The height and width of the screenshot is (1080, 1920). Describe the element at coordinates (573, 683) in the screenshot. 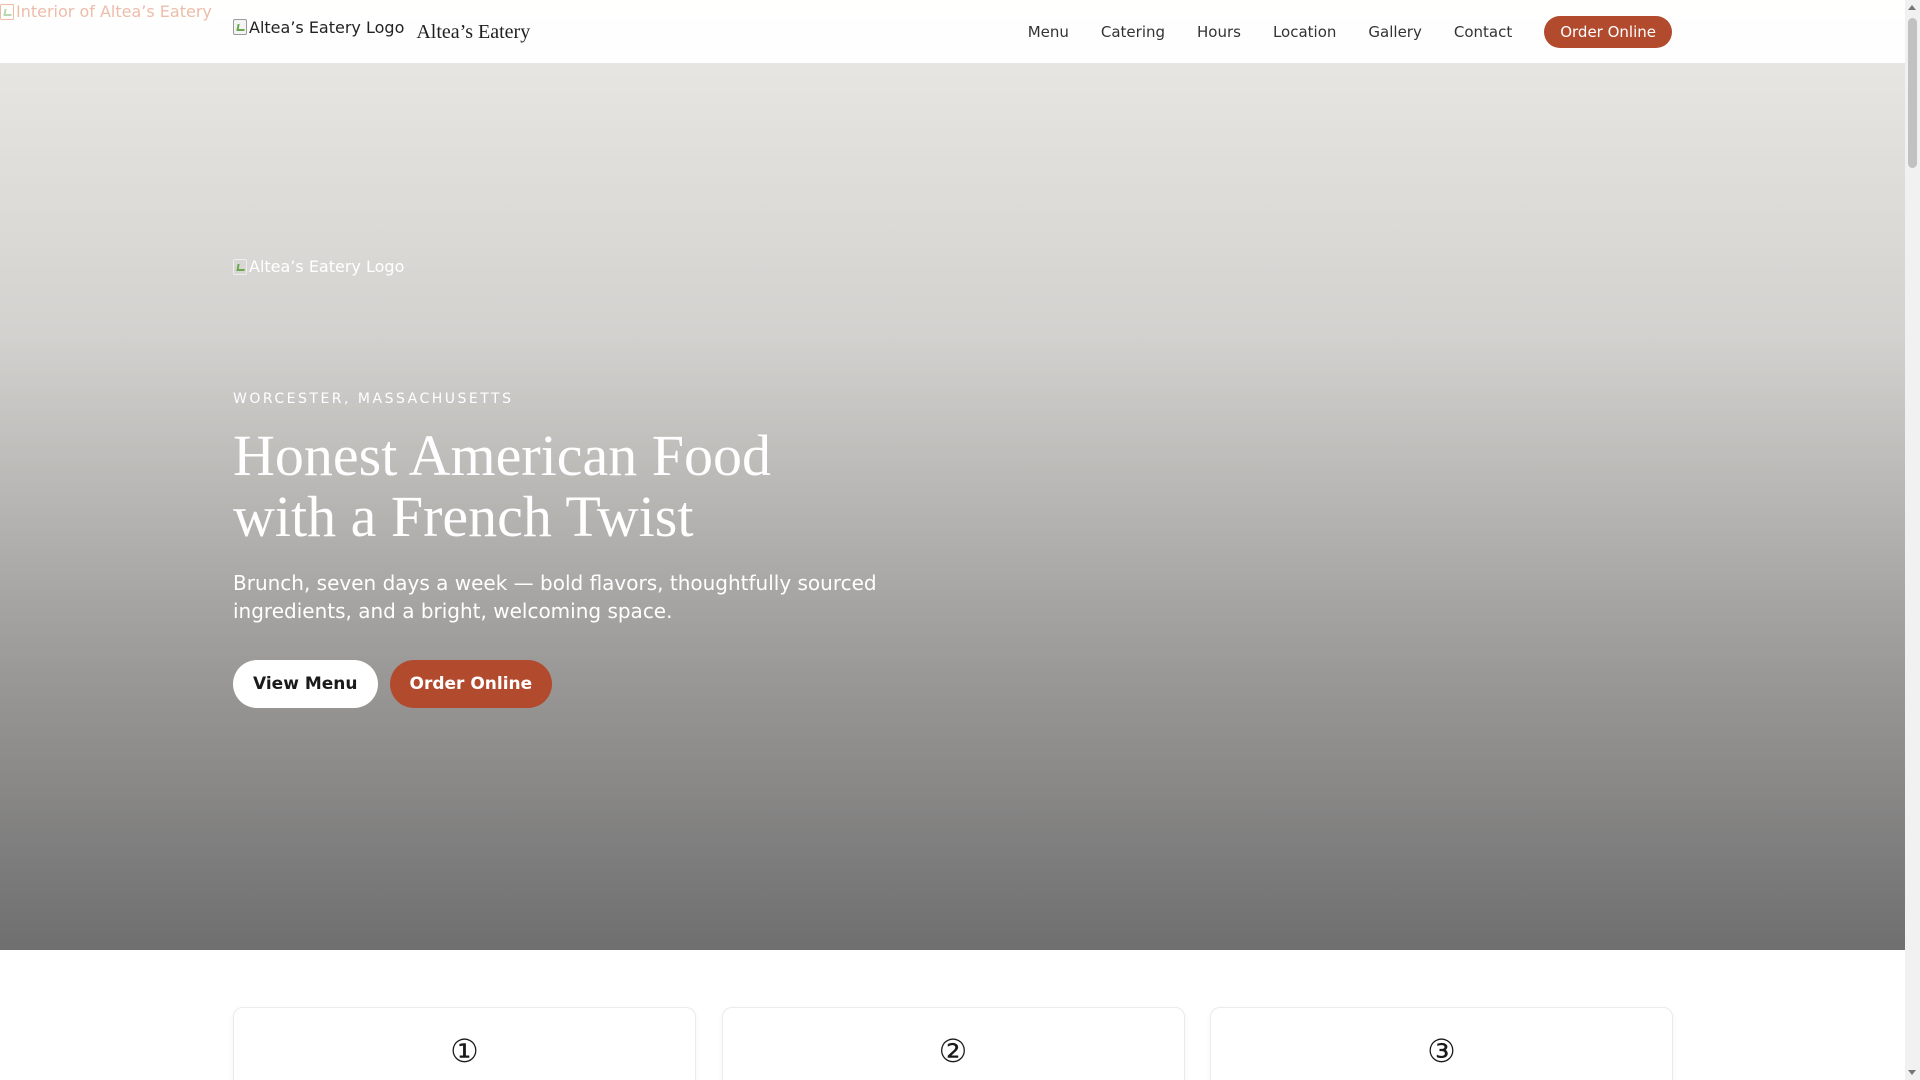

I see `hero-actions: View Menu Order Online` at that location.